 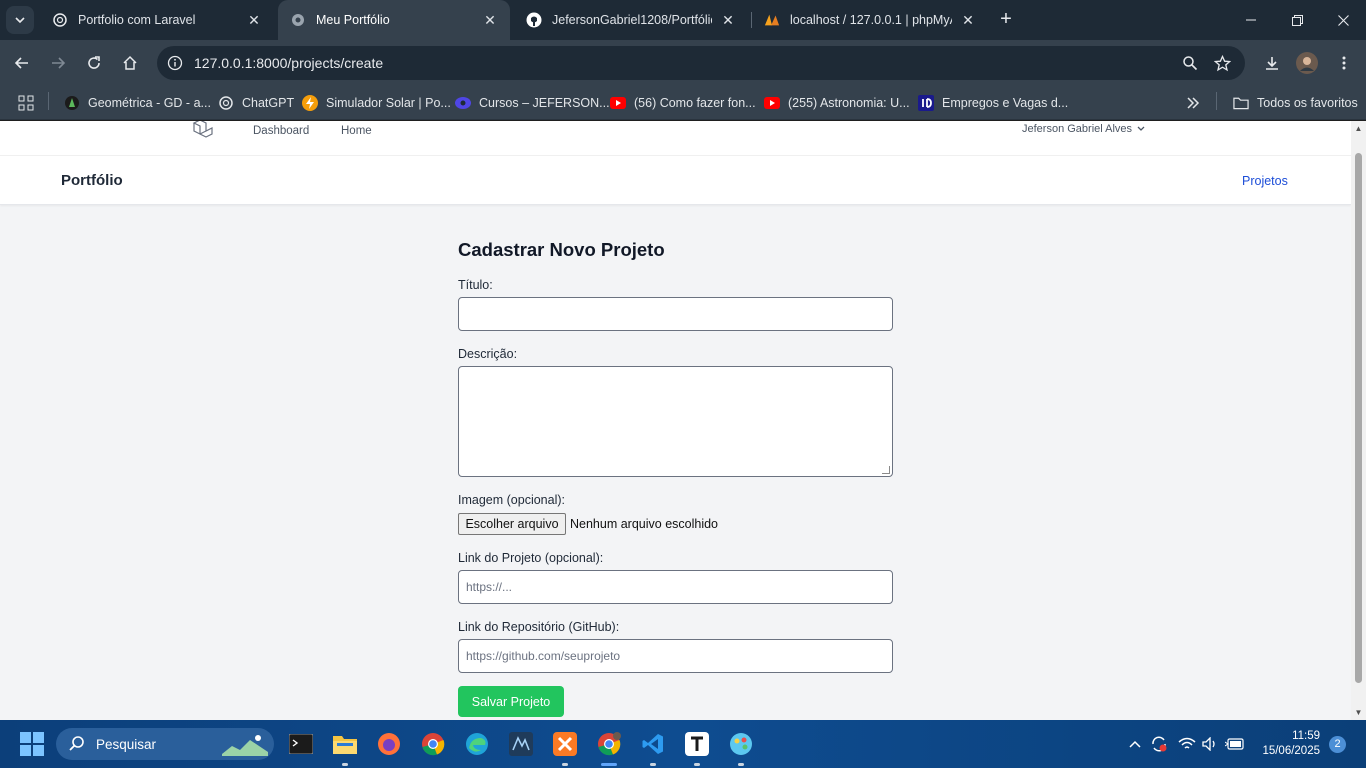 What do you see at coordinates (1159, 744) in the screenshot?
I see `sync-icon` at bounding box center [1159, 744].